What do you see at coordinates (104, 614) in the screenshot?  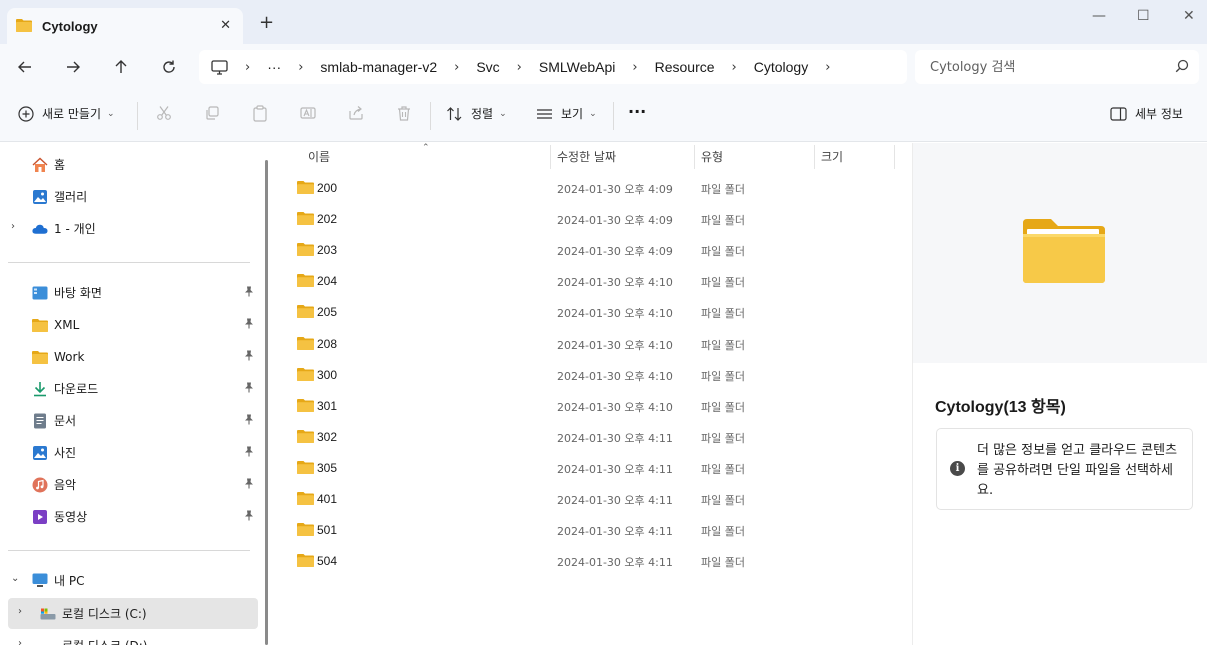 I see `sidebar-item-label: 로컬 디스크 (C:)` at bounding box center [104, 614].